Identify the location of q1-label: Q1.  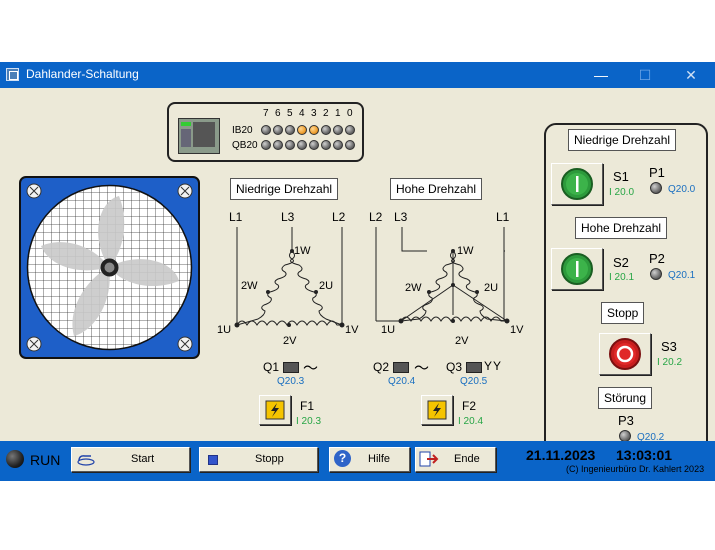
(271, 367).